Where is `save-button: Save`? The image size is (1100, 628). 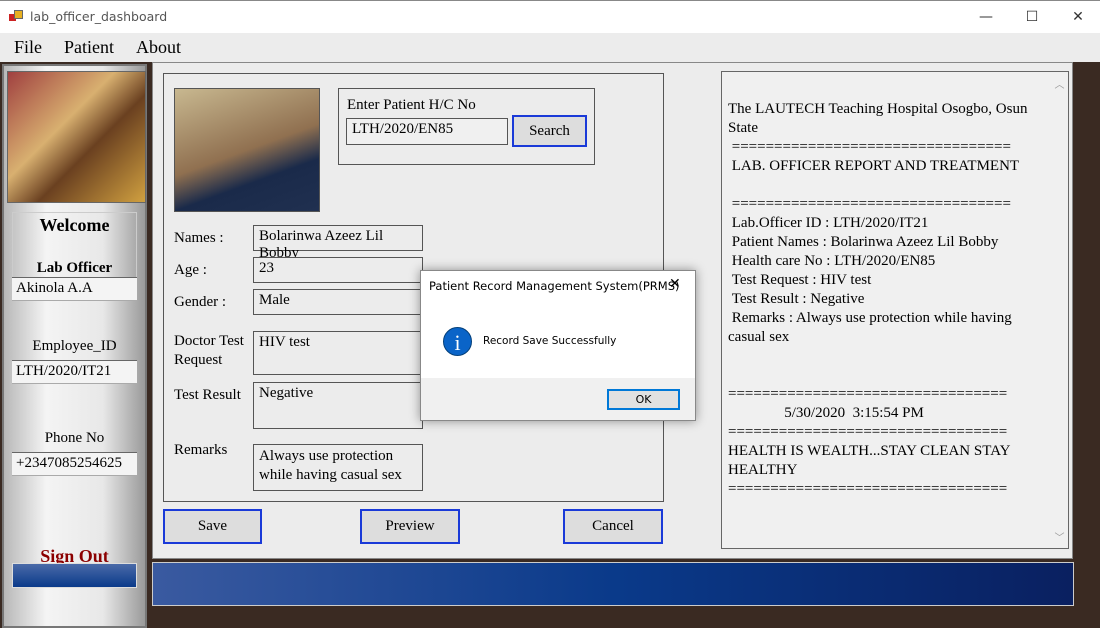
save-button: Save is located at coordinates (212, 526).